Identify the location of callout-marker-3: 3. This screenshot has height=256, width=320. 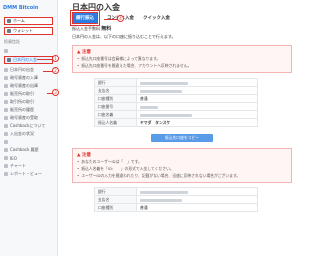
(55, 92).